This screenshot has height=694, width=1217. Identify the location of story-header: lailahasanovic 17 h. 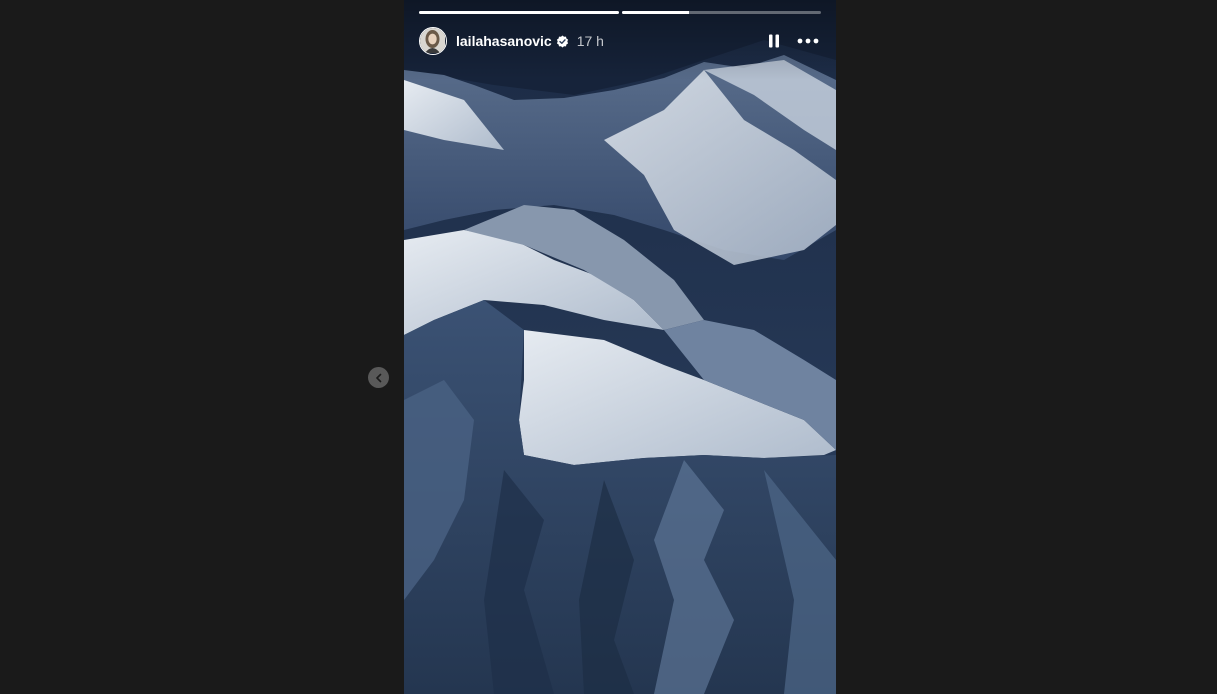
(621, 41).